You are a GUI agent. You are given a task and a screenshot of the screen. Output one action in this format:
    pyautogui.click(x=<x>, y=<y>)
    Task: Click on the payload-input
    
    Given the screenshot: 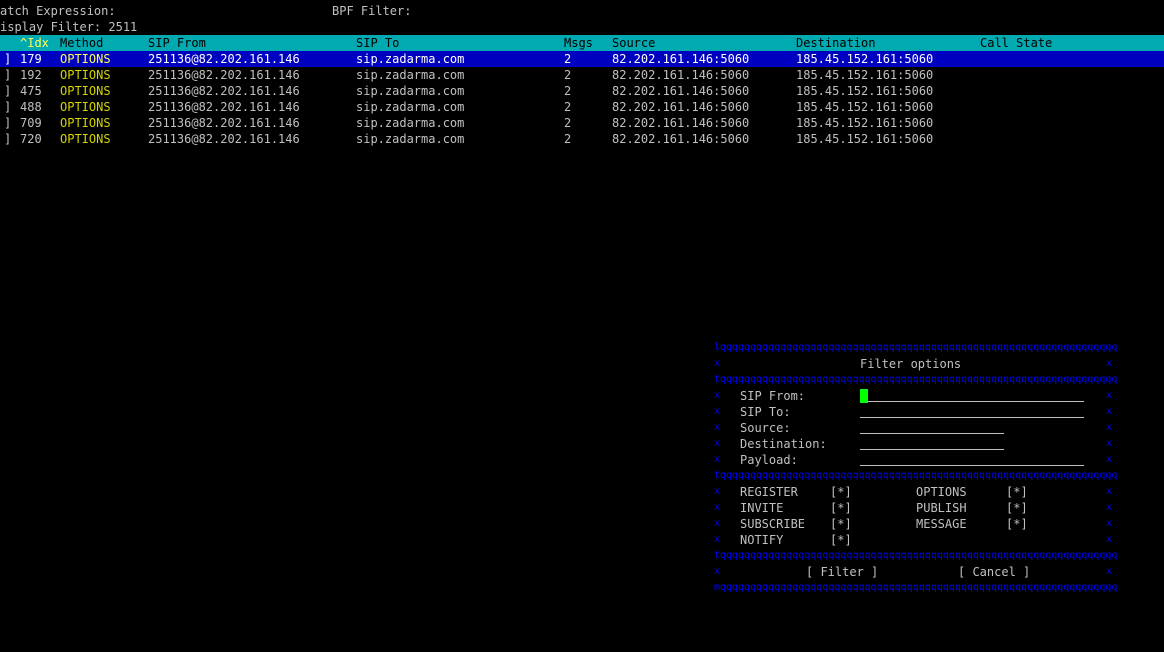 What is the action you would take?
    pyautogui.click(x=972, y=459)
    